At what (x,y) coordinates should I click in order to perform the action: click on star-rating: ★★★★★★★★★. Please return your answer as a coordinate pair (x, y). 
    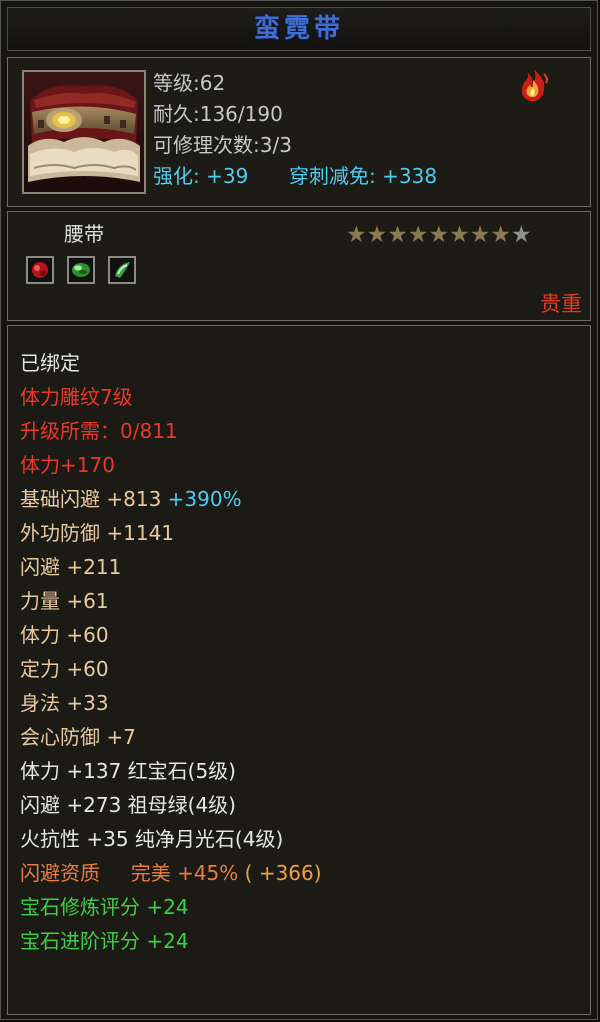
    Looking at the image, I should click on (439, 235).